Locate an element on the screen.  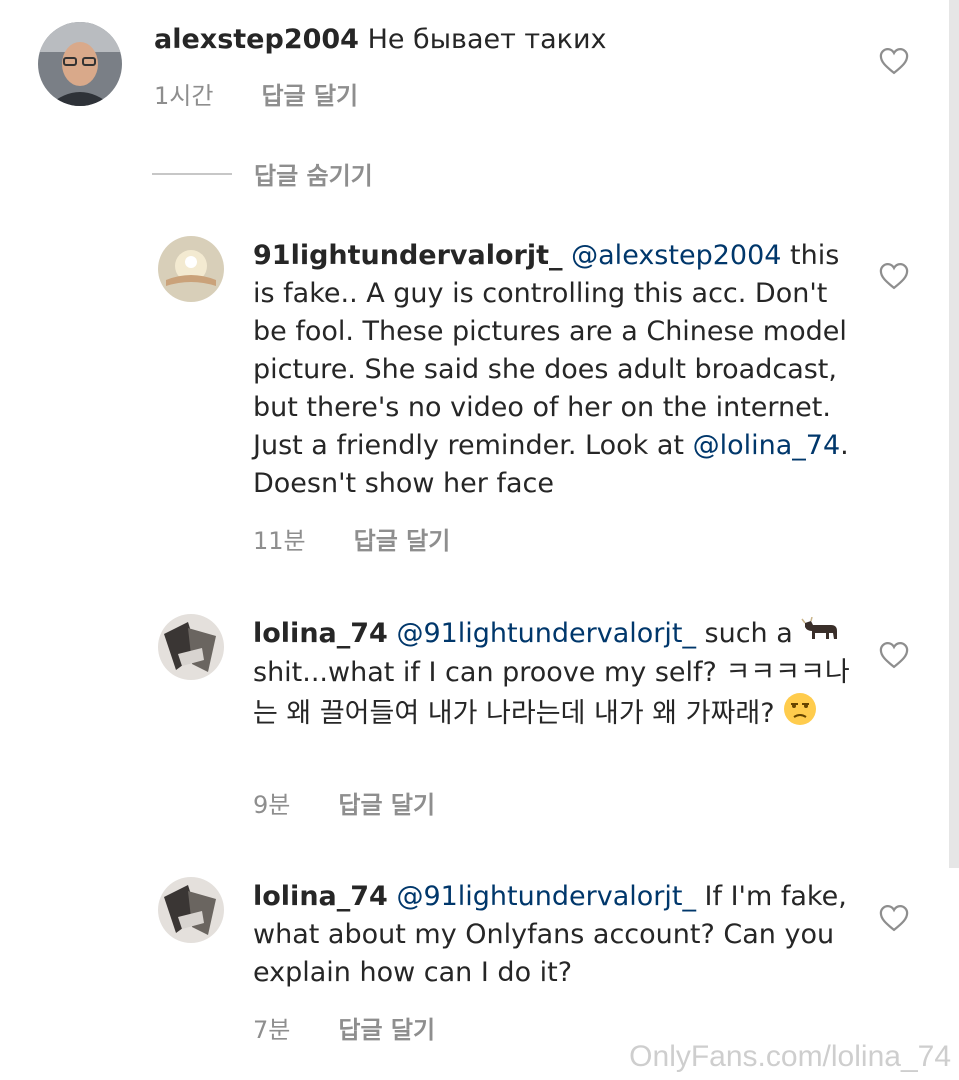
avatar-photo-alexstep2004 is located at coordinates (80, 64).